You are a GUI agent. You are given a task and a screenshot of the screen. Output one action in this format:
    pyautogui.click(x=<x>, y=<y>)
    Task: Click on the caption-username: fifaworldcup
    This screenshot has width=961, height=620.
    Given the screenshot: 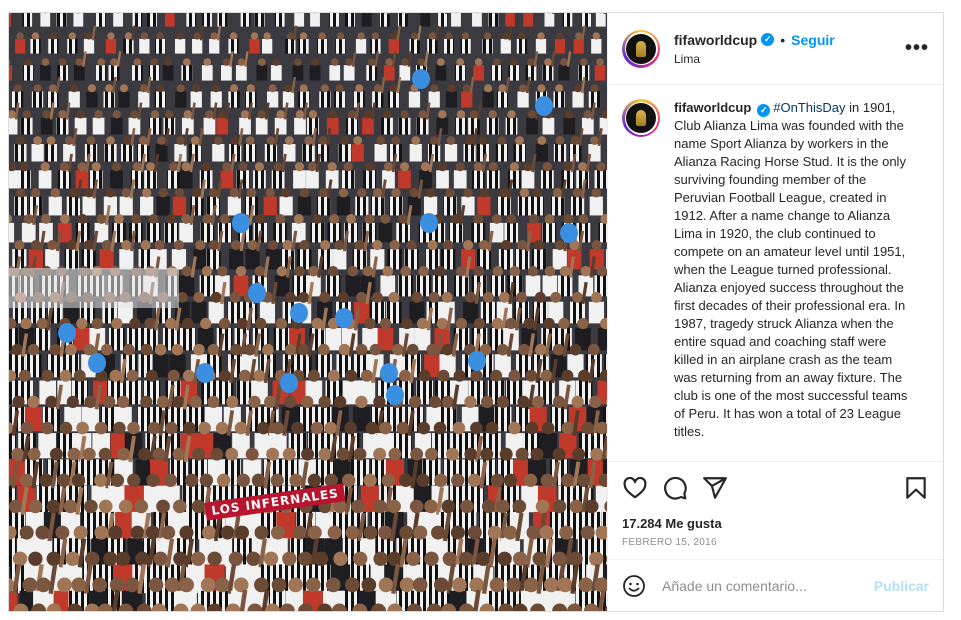 What is the action you would take?
    pyautogui.click(x=712, y=107)
    